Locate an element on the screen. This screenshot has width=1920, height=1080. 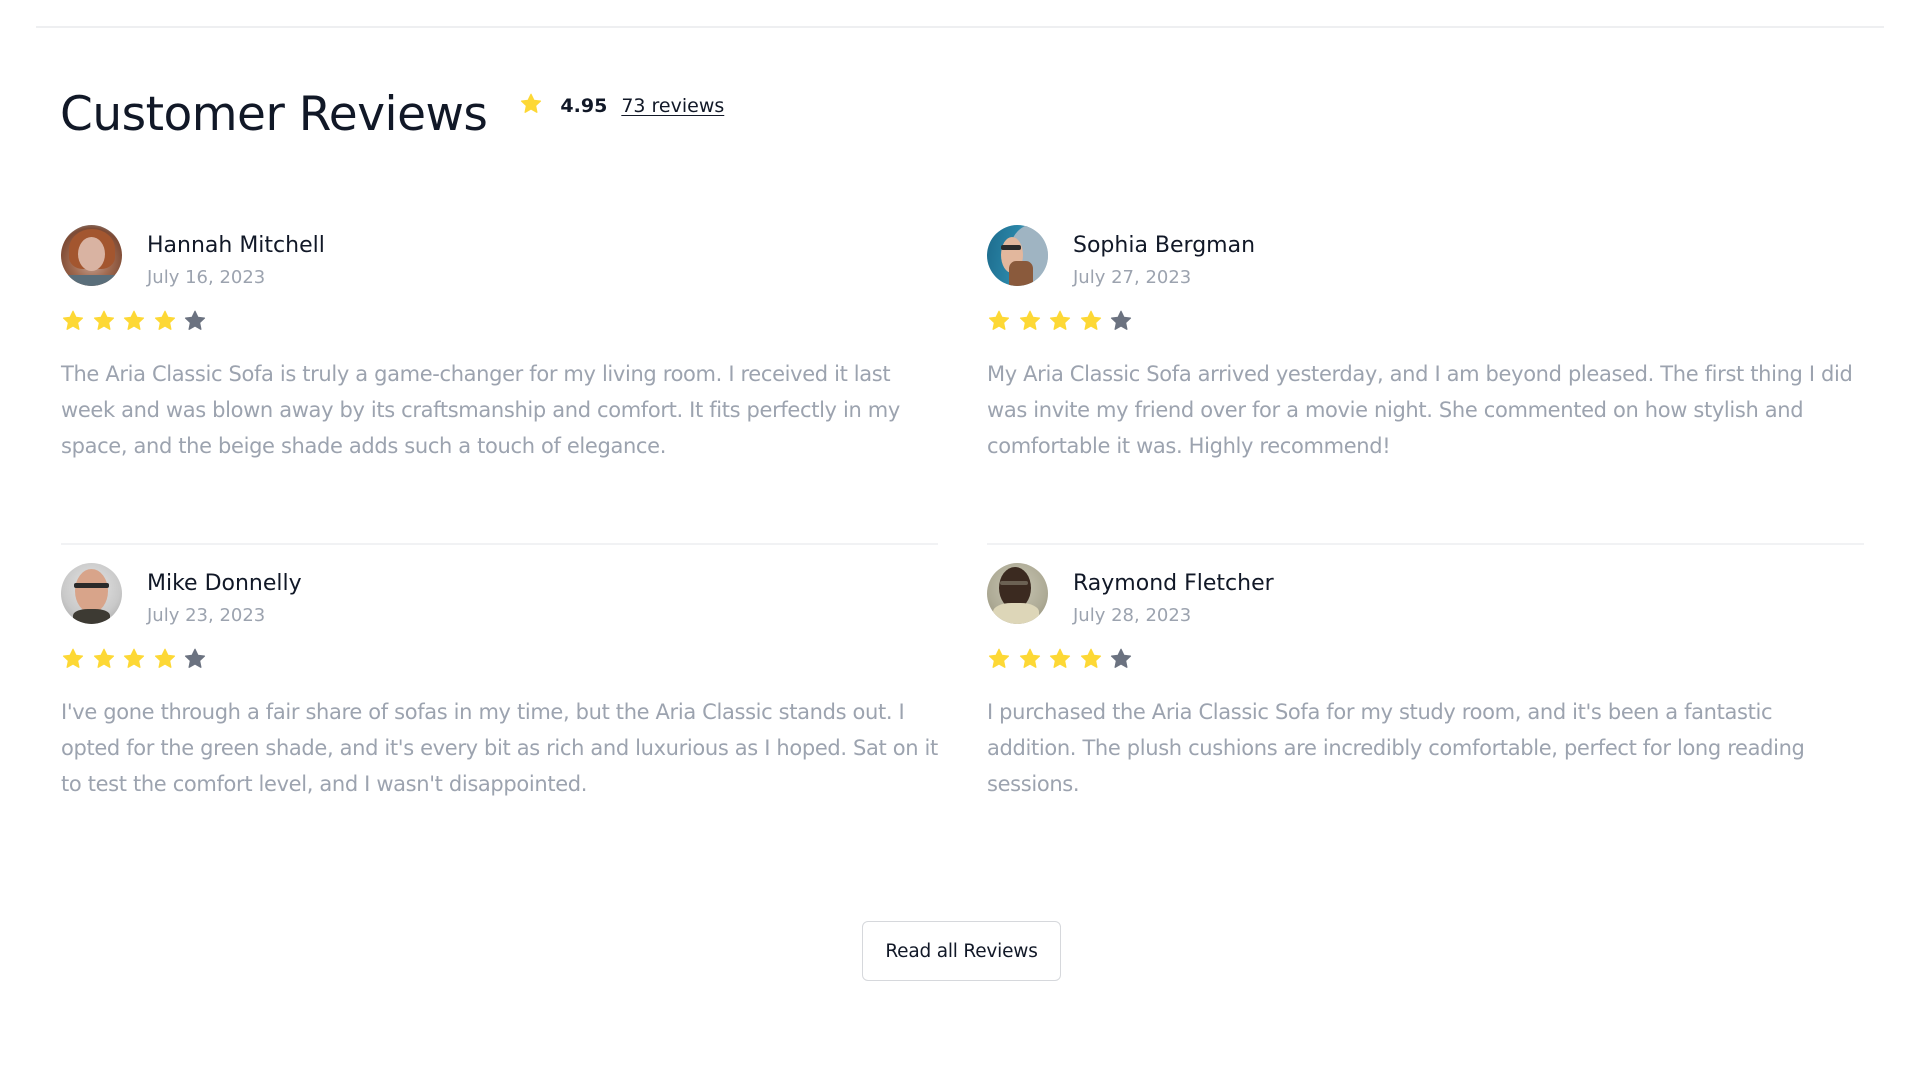
review-header: Mike Donnelly July 23, 2023 is located at coordinates (500, 597).